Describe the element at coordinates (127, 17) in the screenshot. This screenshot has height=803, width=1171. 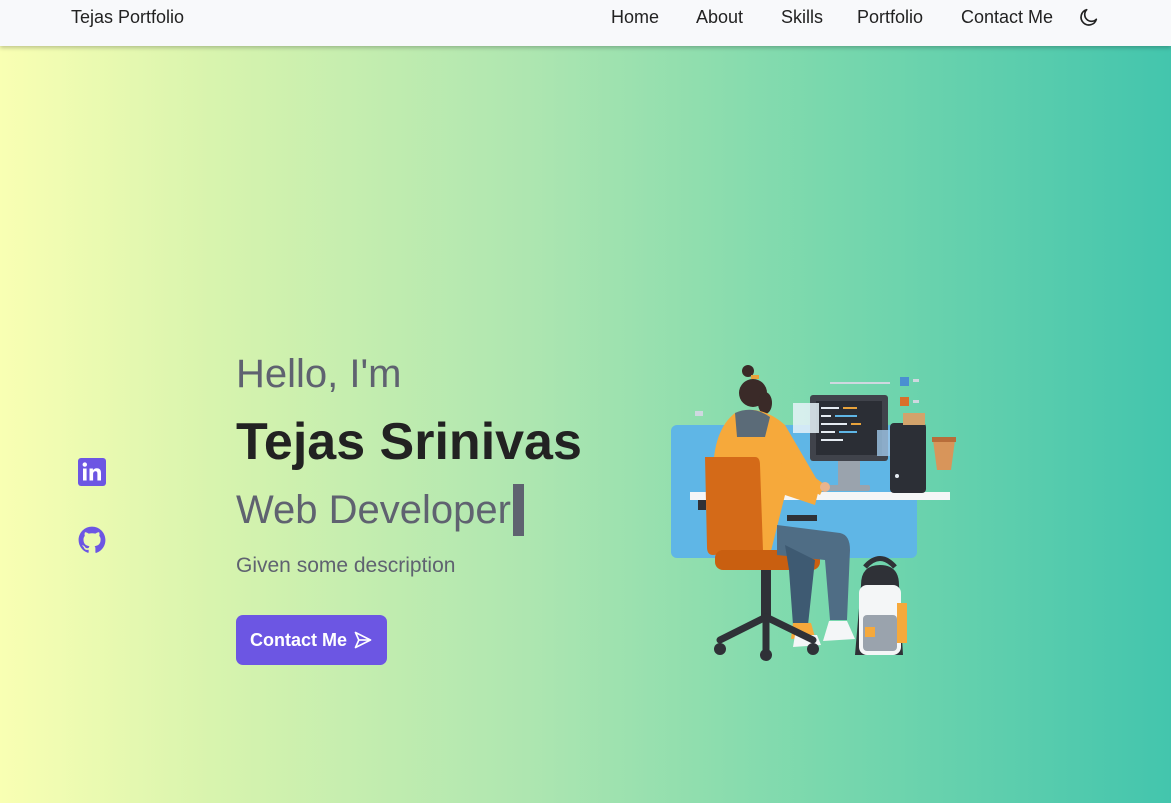
I see `brand-logo: Tejas Portfolio` at that location.